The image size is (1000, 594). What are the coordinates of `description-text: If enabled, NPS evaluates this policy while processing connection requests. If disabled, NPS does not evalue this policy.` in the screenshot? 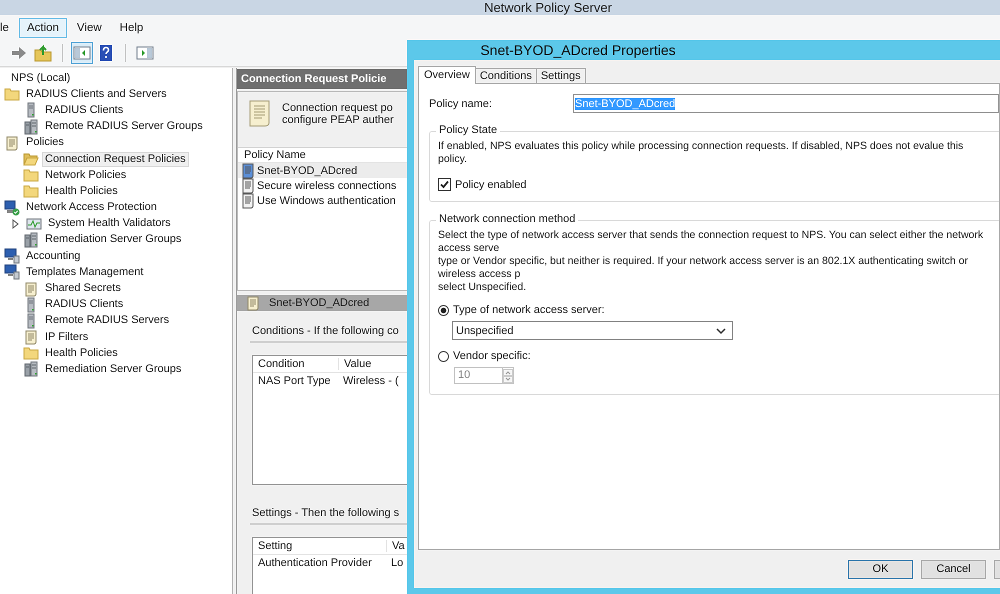 It's located at (701, 153).